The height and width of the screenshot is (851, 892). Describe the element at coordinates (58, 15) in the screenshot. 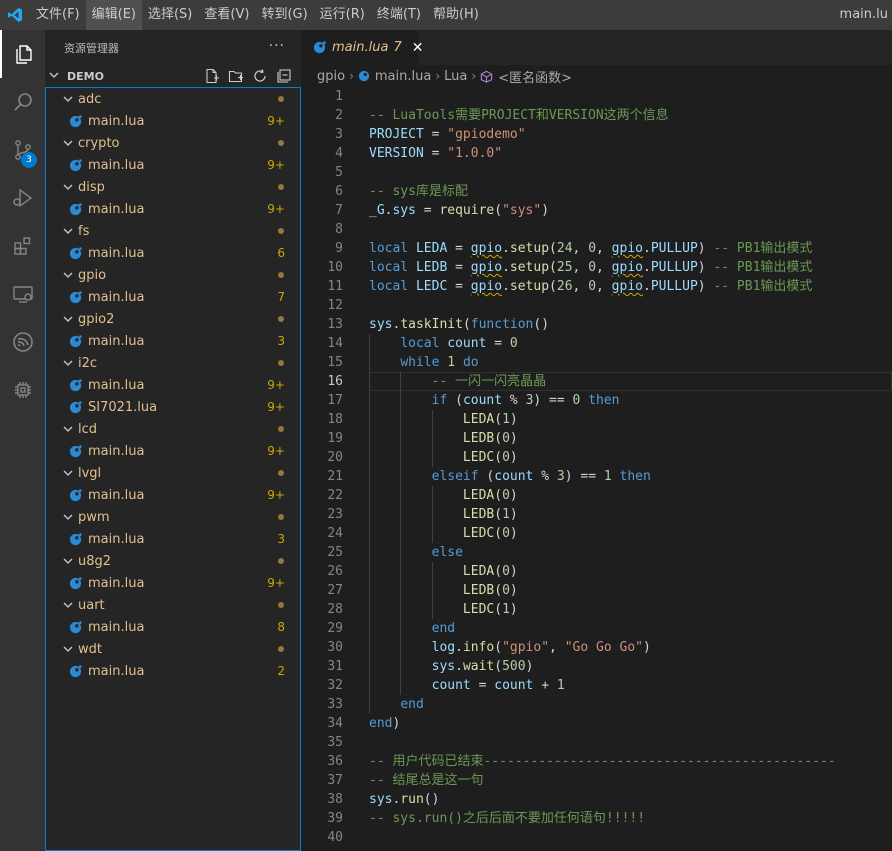

I see `menu-item: 文件(F)` at that location.